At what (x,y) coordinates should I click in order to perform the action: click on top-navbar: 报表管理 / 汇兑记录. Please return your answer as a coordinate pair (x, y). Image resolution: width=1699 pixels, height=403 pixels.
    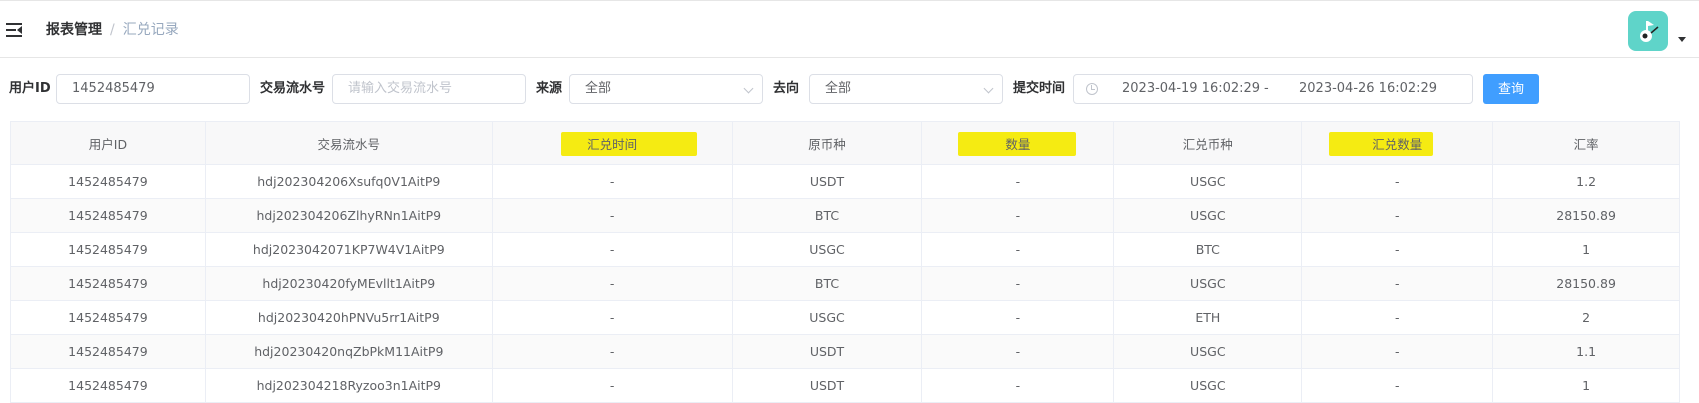
    Looking at the image, I should click on (849, 29).